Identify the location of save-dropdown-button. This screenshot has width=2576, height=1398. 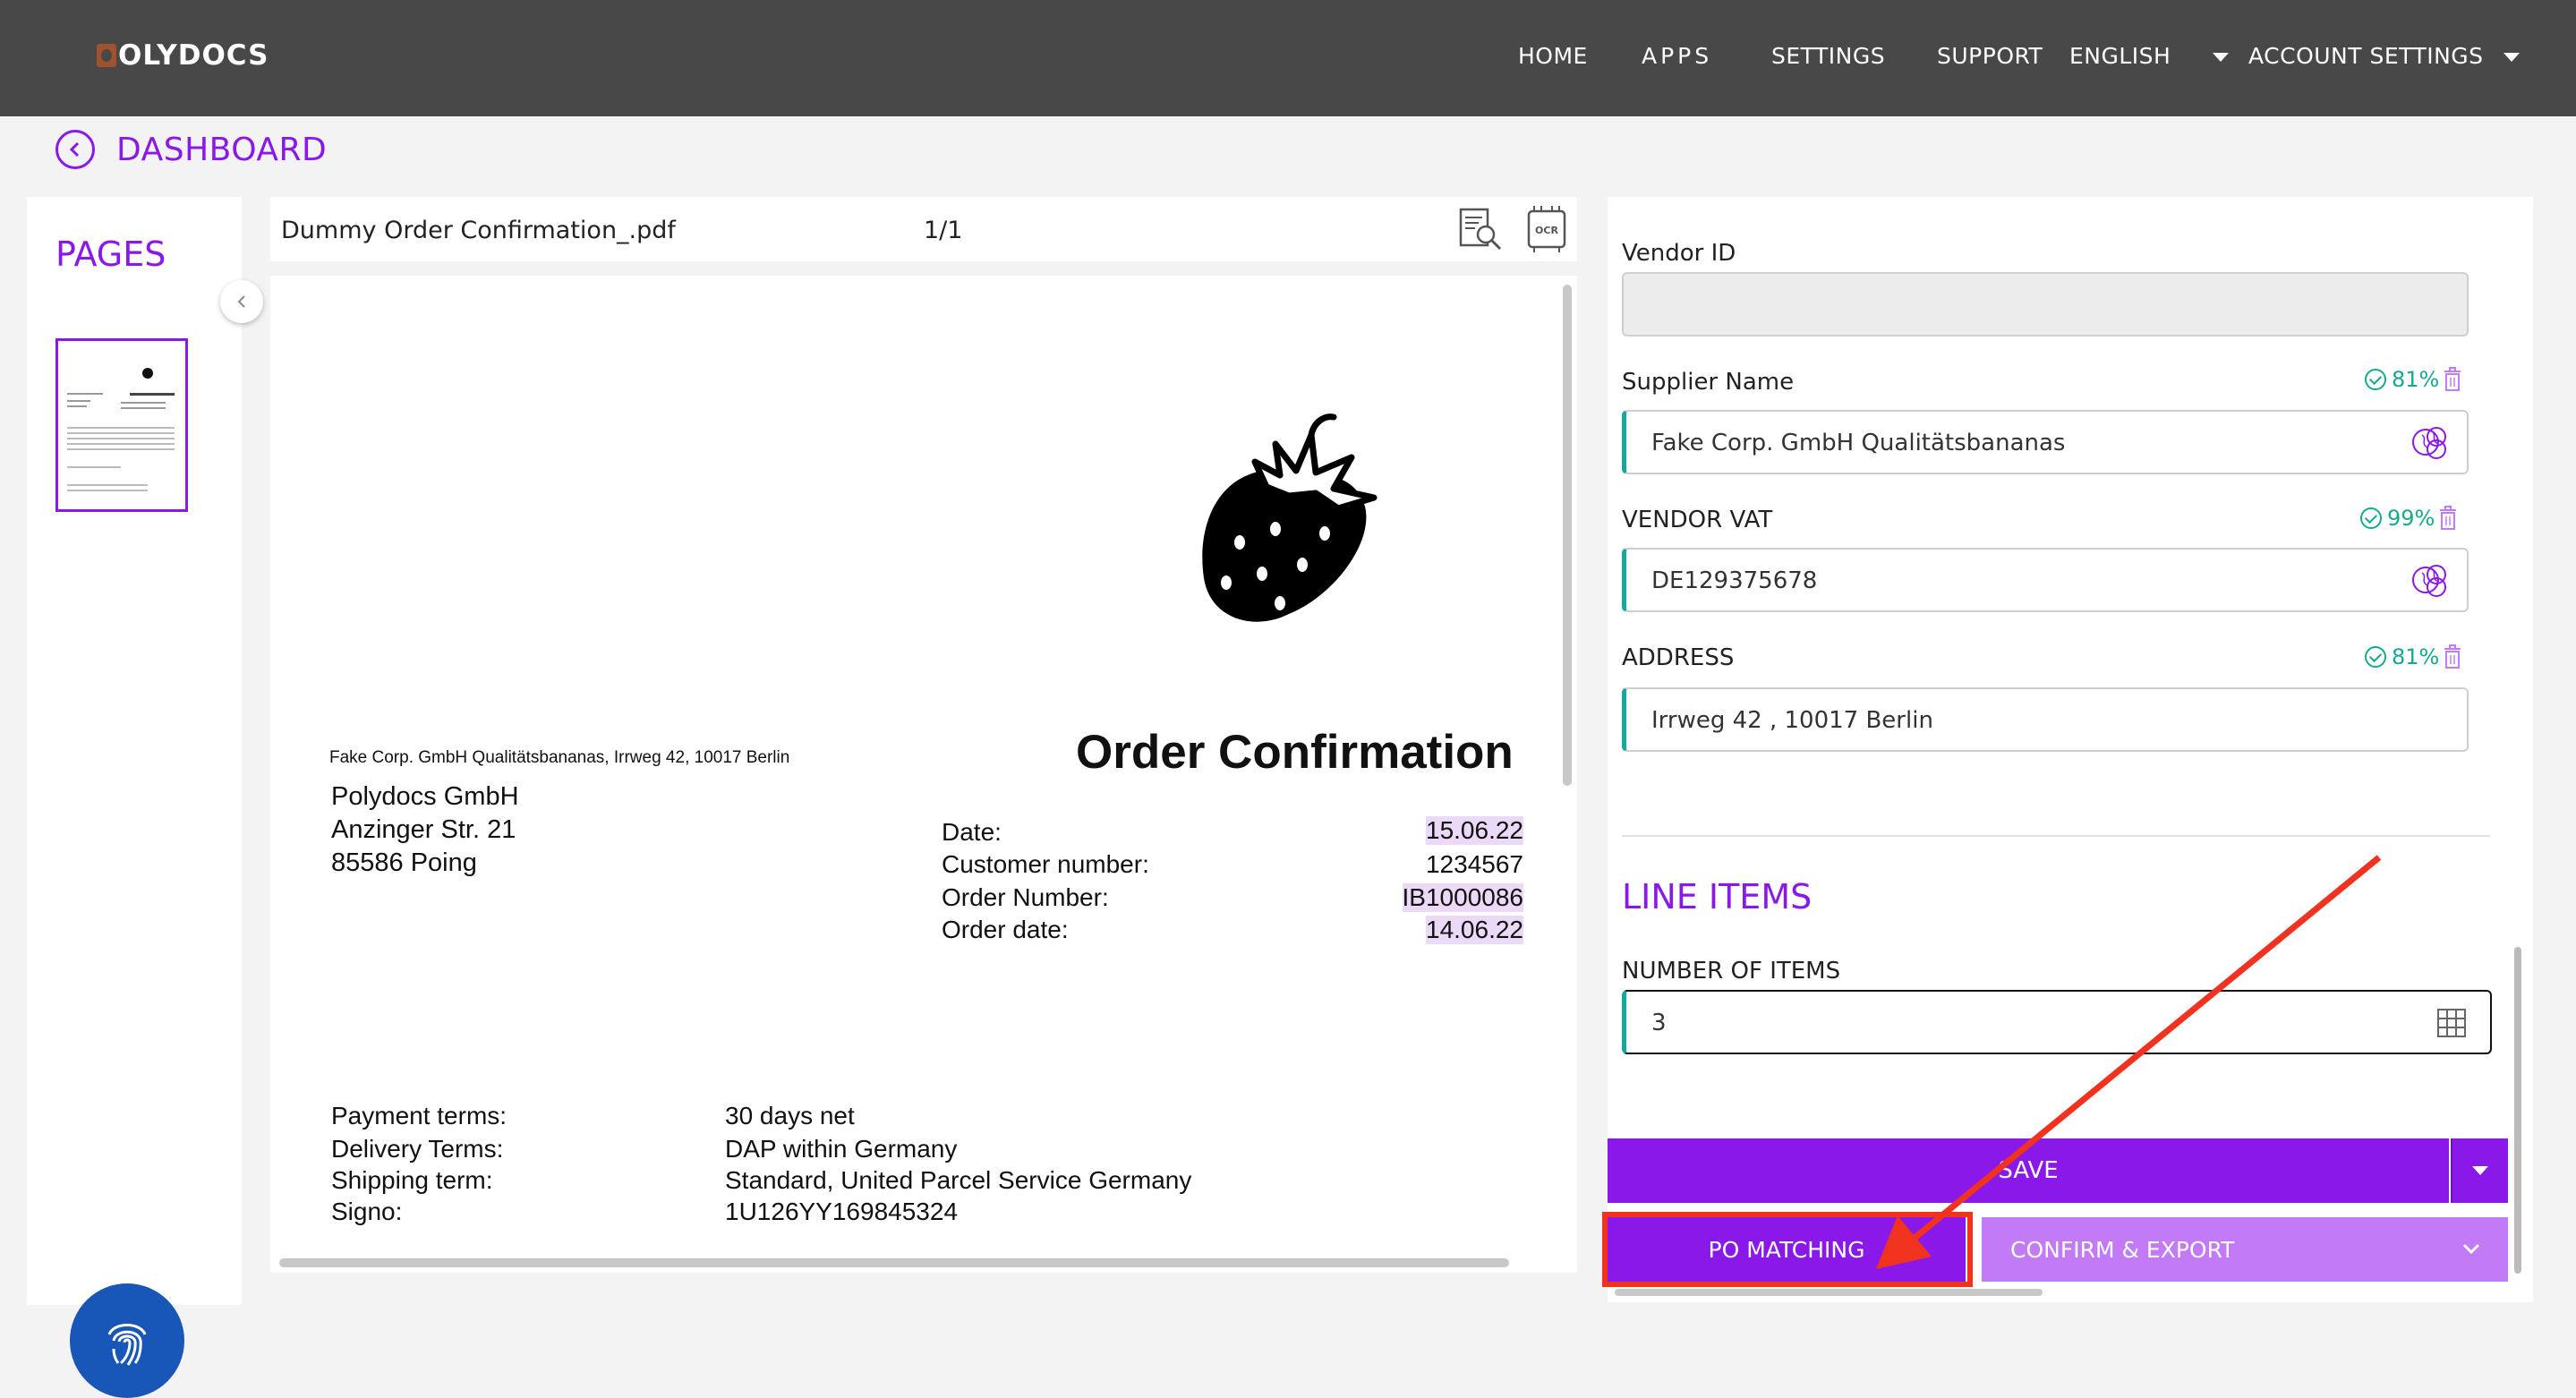
(2479, 1170).